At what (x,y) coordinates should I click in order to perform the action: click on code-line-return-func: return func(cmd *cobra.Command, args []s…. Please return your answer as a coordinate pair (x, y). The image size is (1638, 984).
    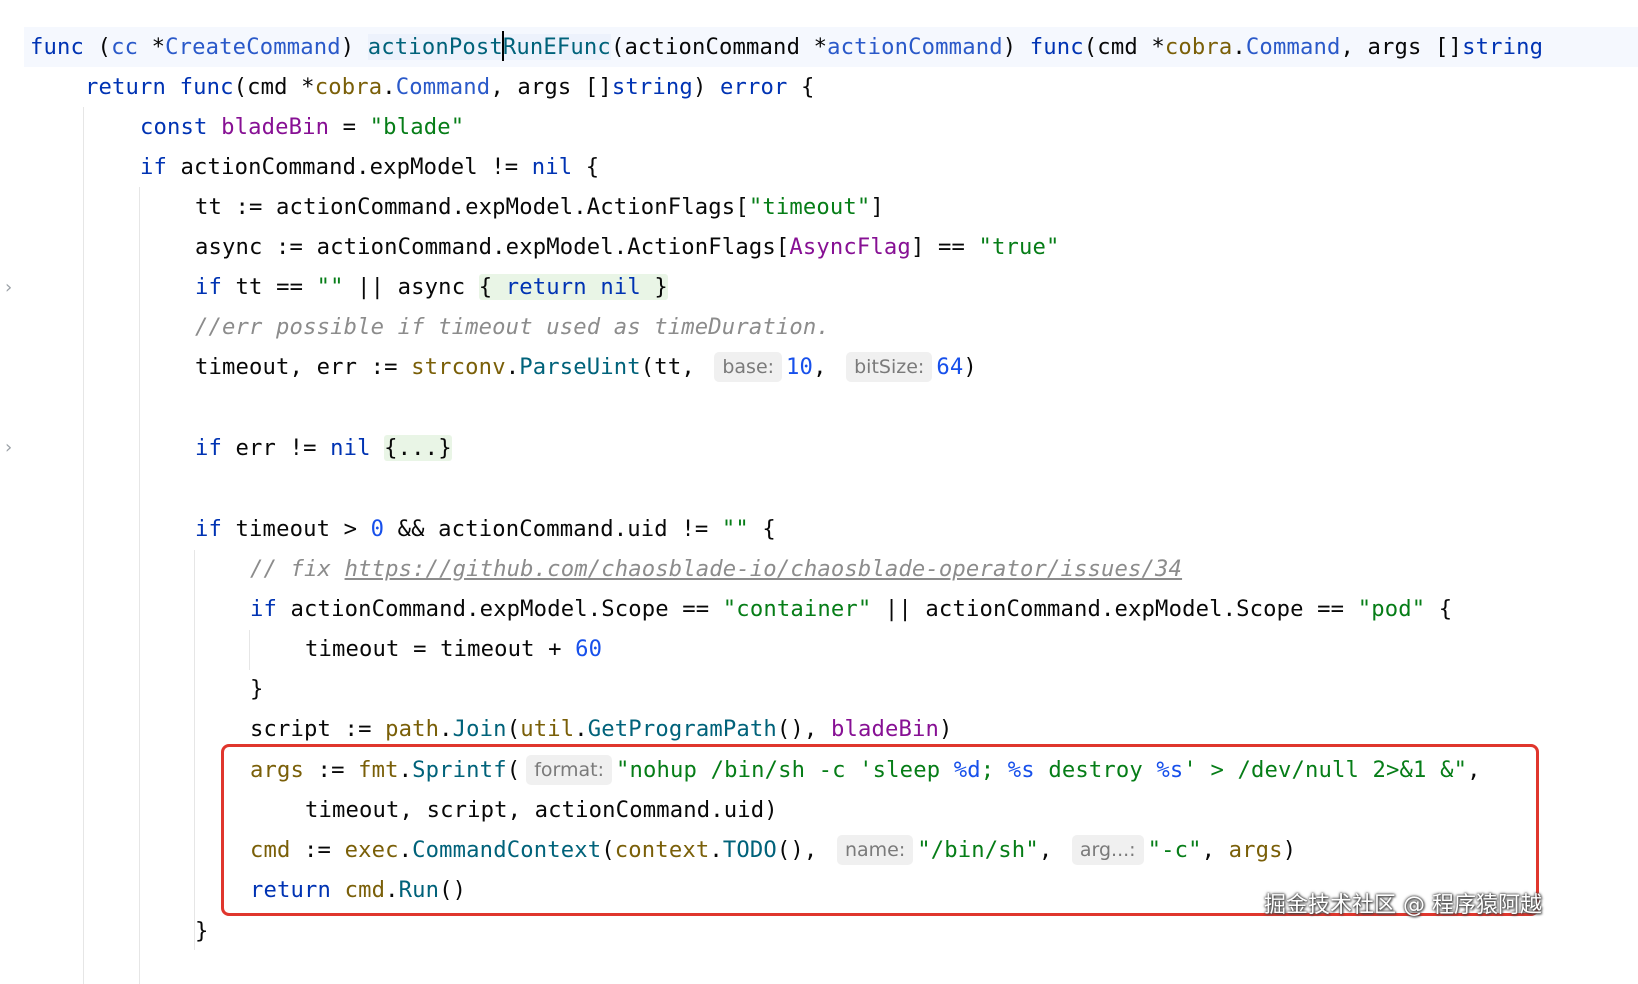
    Looking at the image, I should click on (450, 87).